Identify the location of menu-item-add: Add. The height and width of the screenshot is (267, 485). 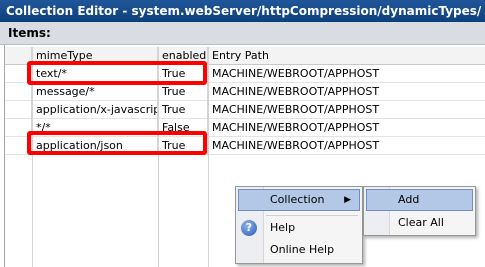
(419, 200).